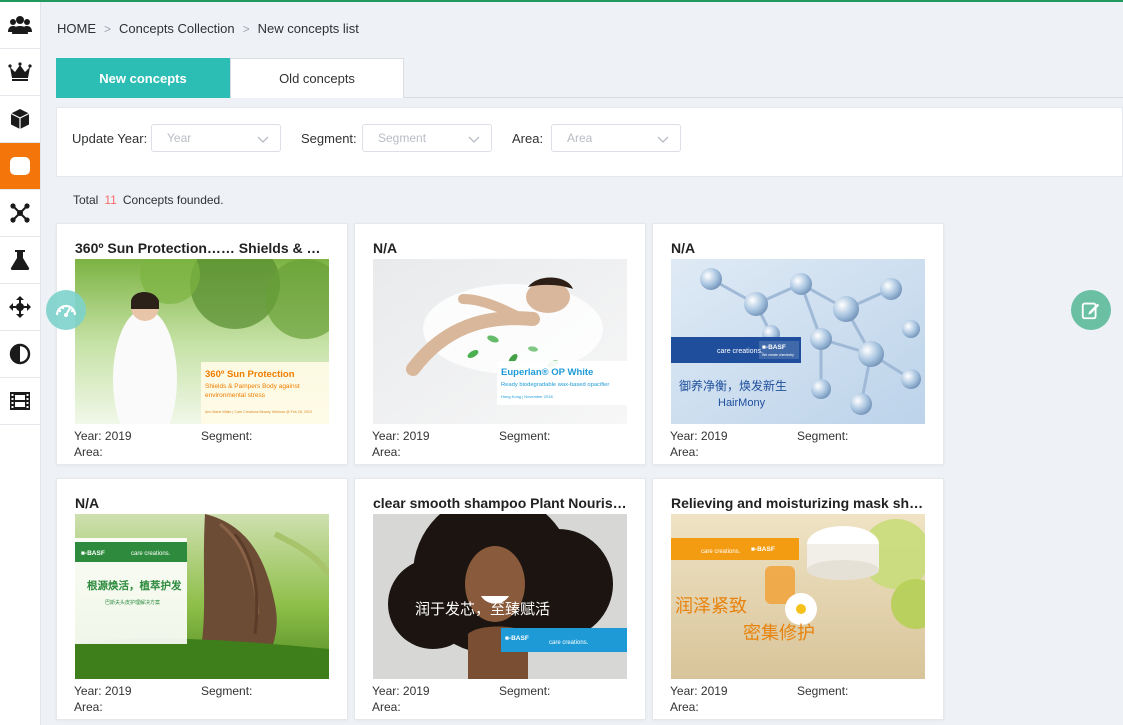  What do you see at coordinates (555, 385) in the screenshot?
I see `overlay-subtitle: Ready biodegradable wax-based opacifier` at bounding box center [555, 385].